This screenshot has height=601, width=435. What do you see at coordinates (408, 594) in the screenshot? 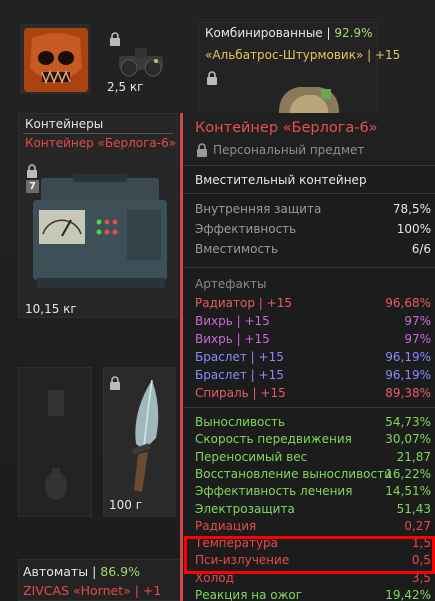
I see `effect-row-value: 19,42%` at bounding box center [408, 594].